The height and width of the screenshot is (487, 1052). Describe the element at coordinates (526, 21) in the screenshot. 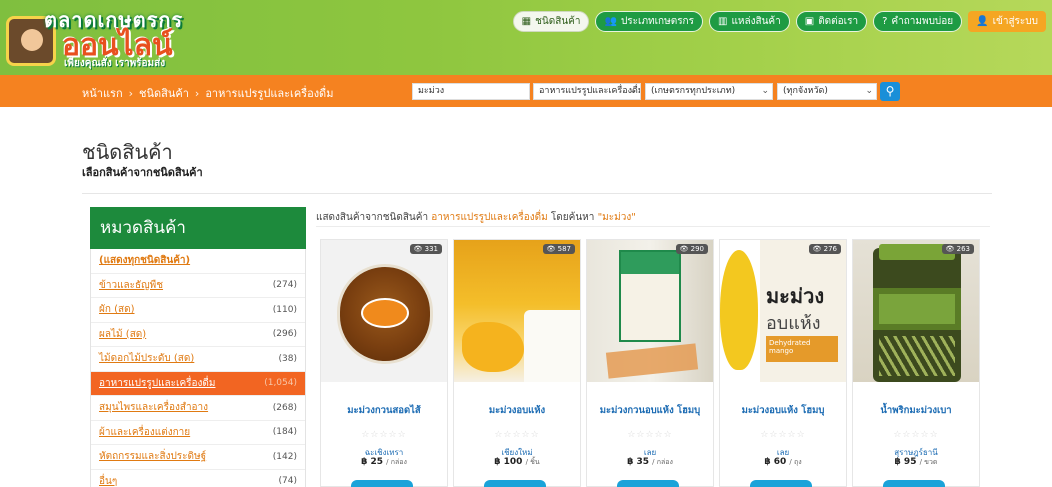

I see `grid-icon: ▦` at that location.